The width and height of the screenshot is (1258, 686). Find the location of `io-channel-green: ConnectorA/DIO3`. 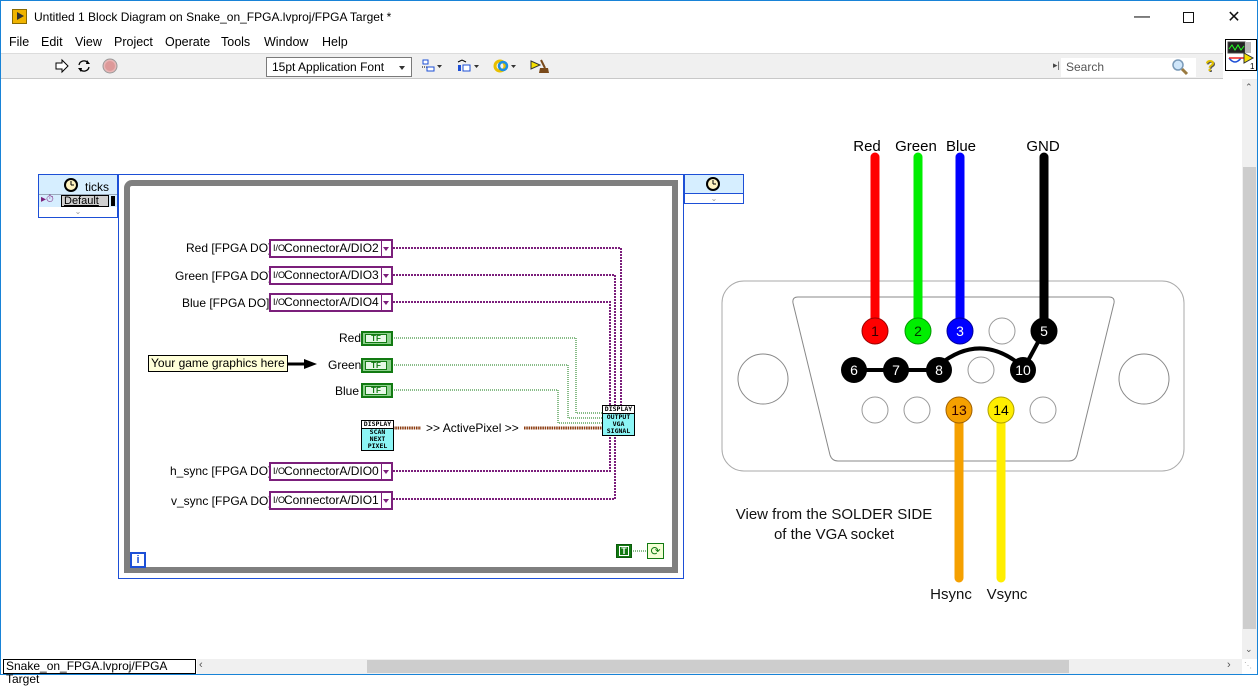

io-channel-green: ConnectorA/DIO3 is located at coordinates (331, 275).